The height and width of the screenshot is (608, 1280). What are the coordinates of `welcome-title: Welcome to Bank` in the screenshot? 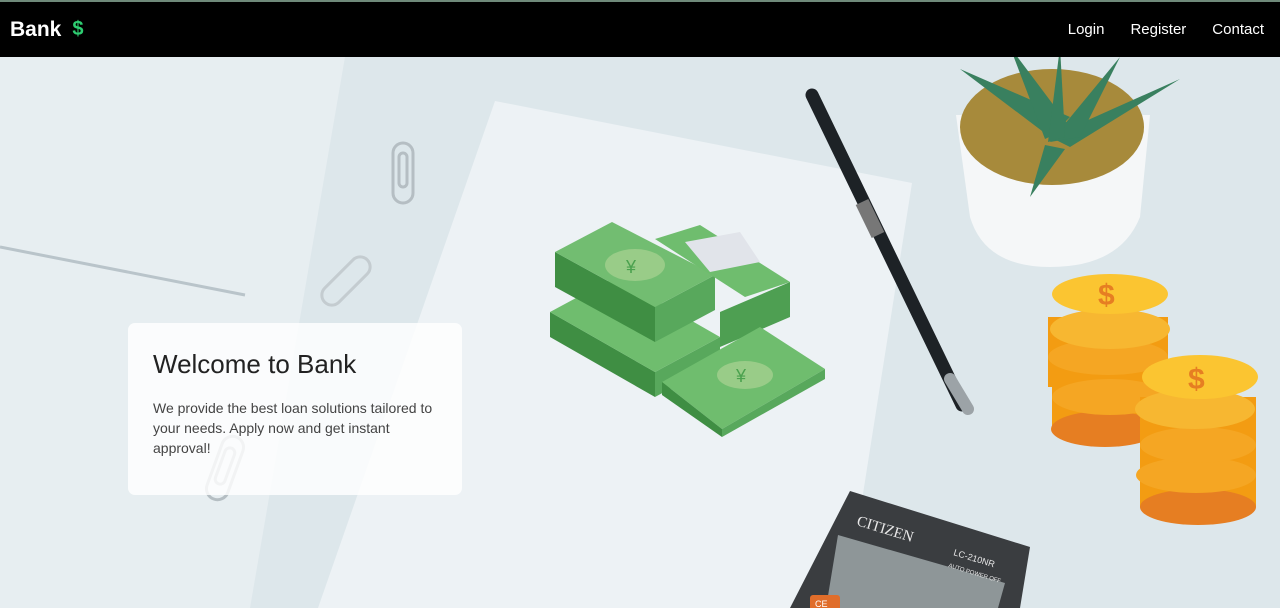 It's located at (255, 364).